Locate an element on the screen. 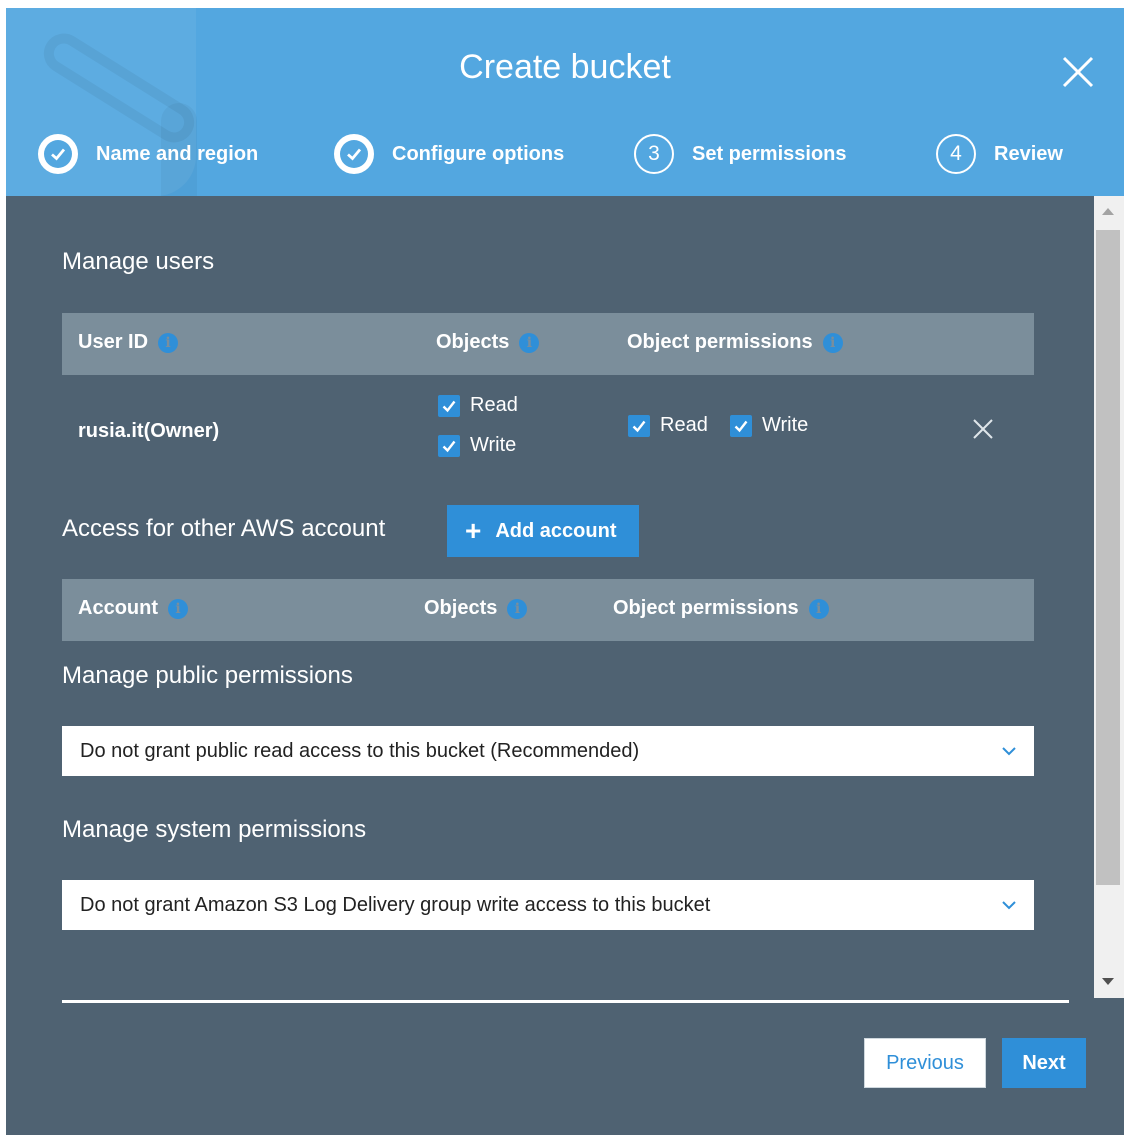  permissions-read-checkbox: Read is located at coordinates (668, 425).